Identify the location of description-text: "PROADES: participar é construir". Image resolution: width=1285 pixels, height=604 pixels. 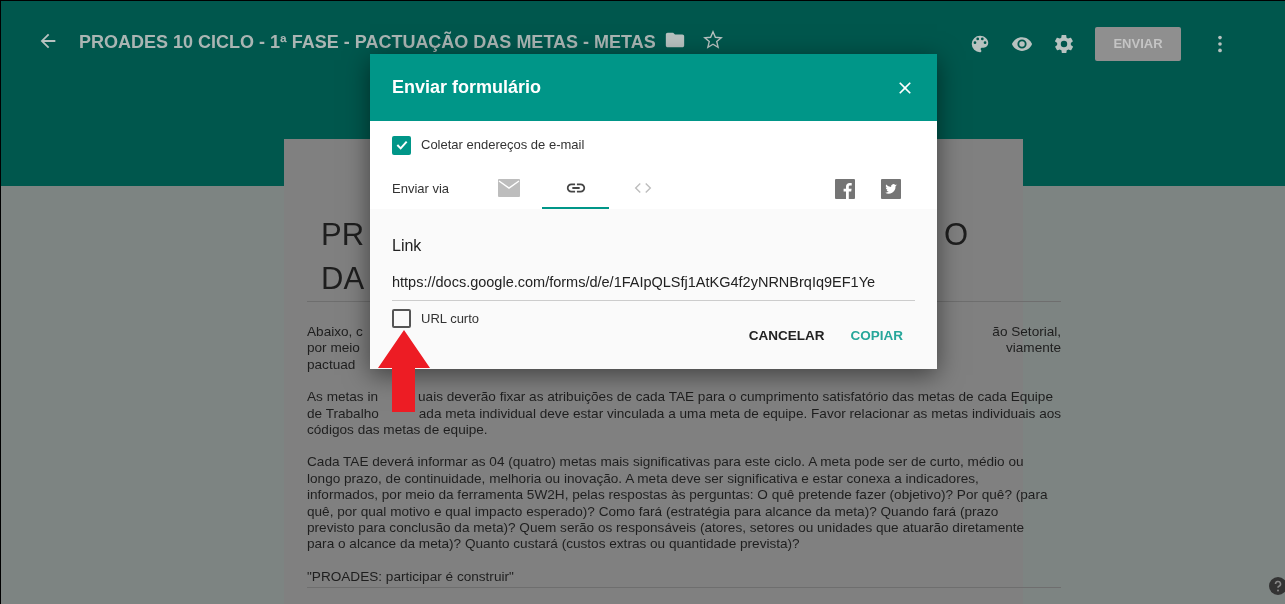
(410, 576).